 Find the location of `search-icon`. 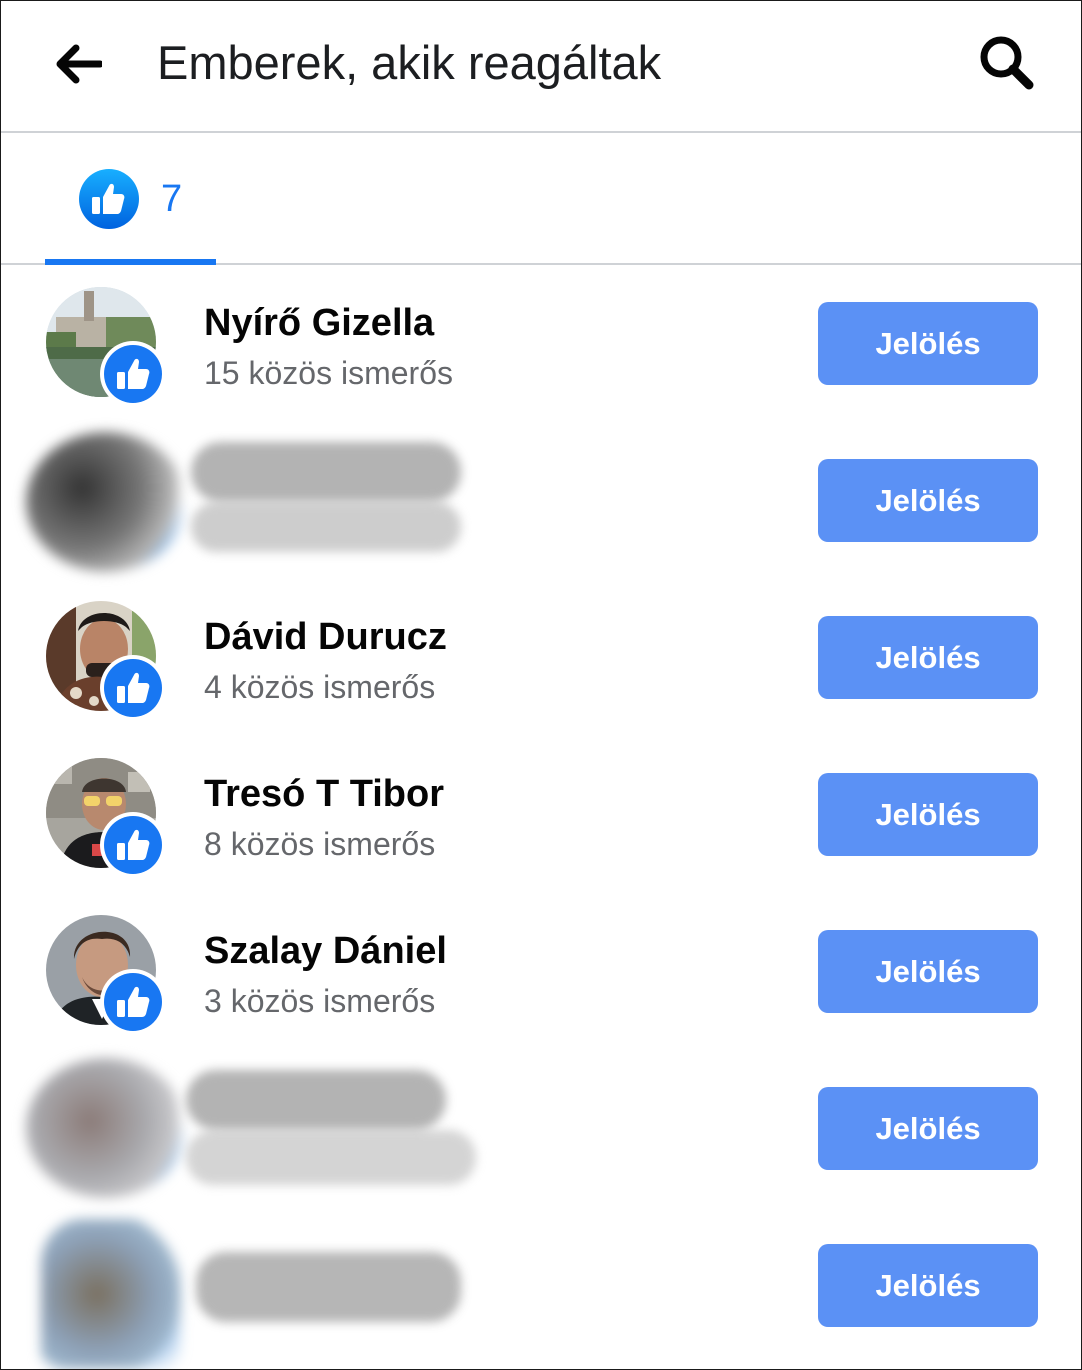

search-icon is located at coordinates (1007, 63).